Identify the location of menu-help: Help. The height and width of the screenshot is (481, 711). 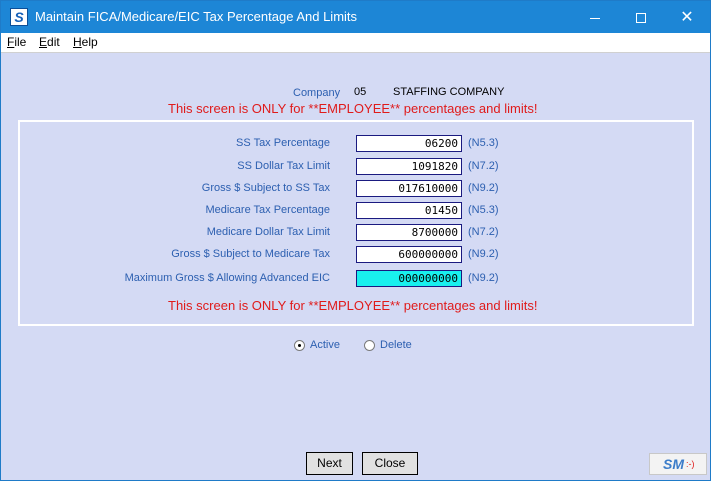
(85, 42).